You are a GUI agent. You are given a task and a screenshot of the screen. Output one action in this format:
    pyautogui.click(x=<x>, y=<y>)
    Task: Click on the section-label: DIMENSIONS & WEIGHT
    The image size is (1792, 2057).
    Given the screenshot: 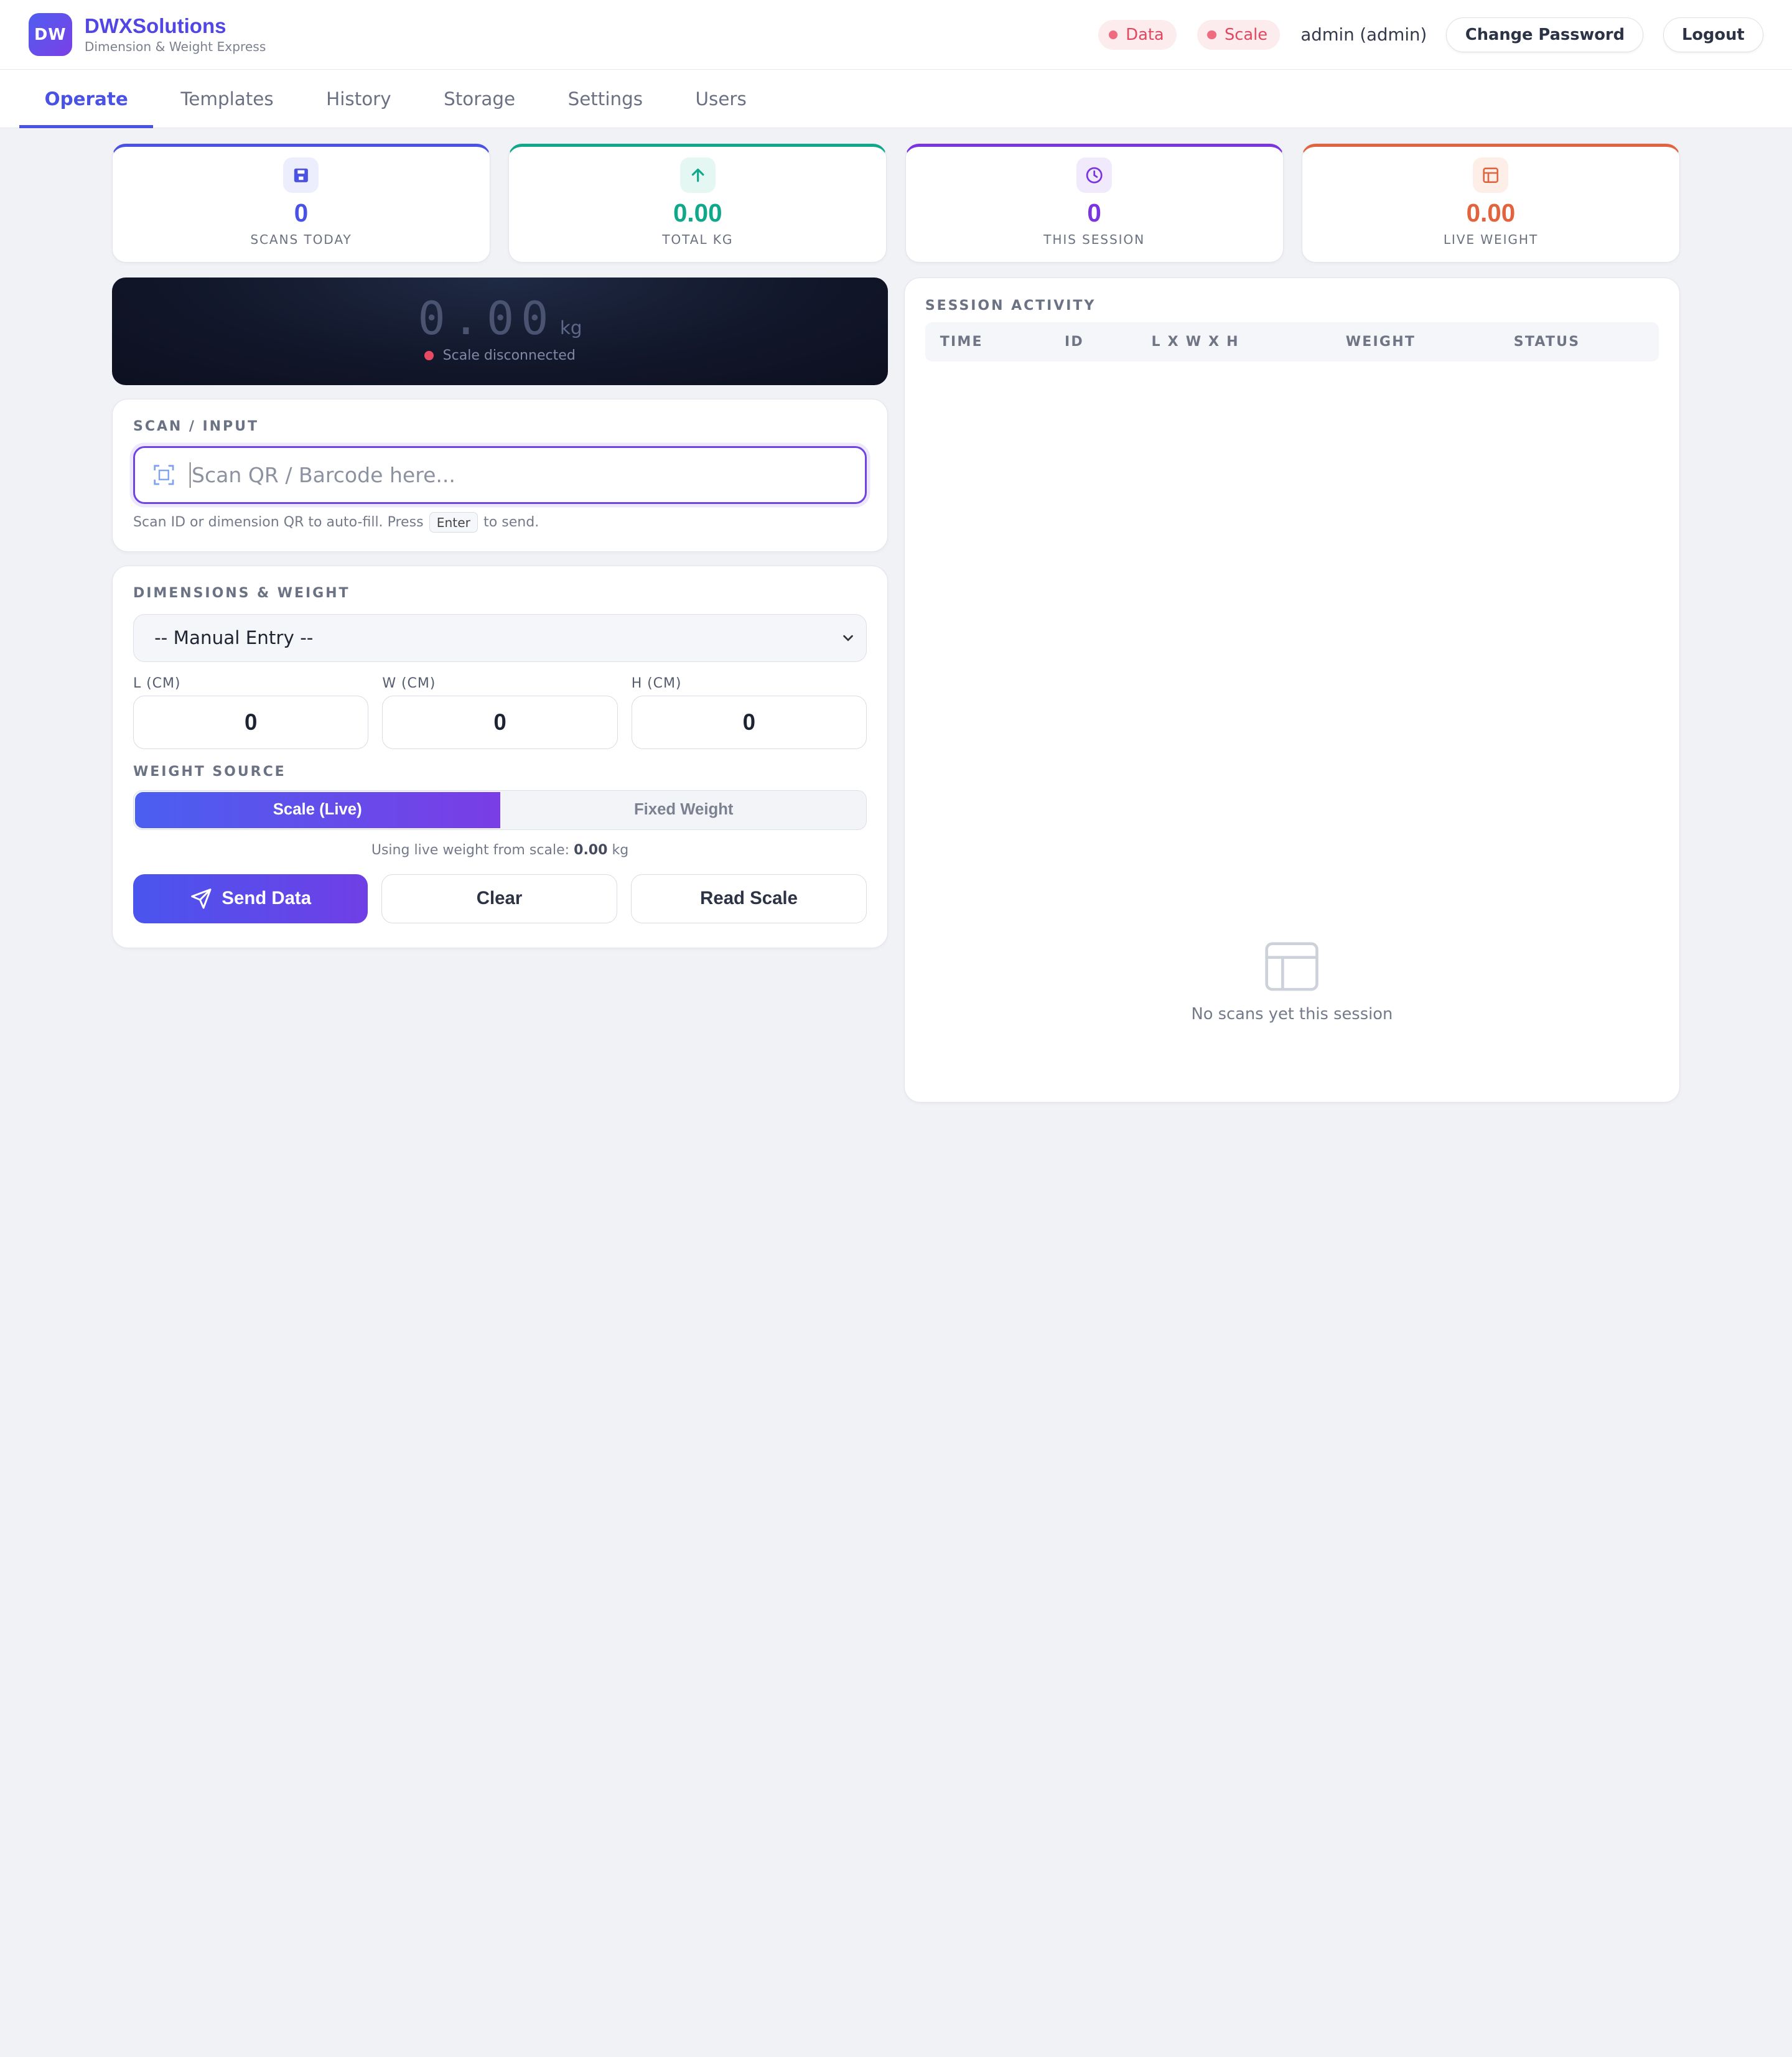 What is the action you would take?
    pyautogui.click(x=241, y=593)
    